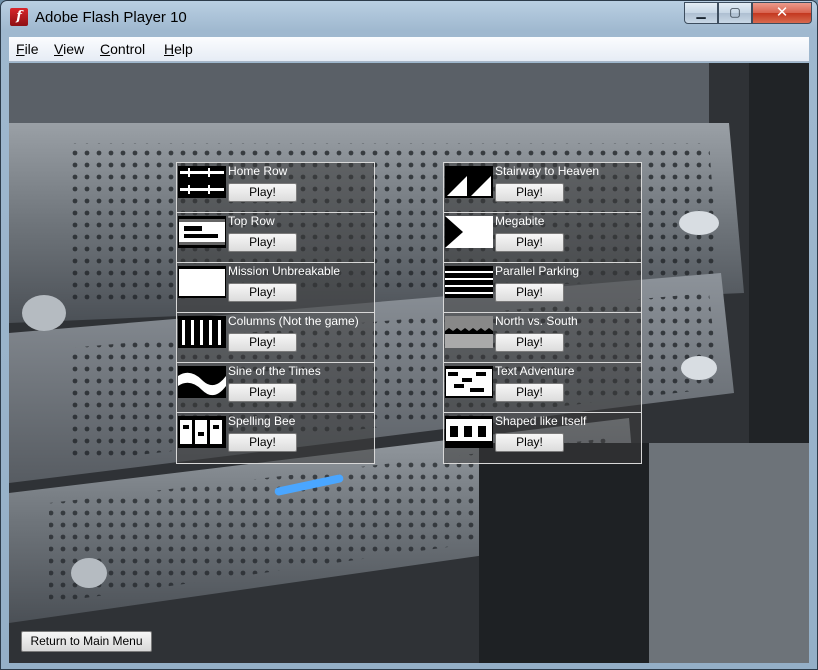 The width and height of the screenshot is (818, 670). I want to click on level-shaped-like-itself: Shaped like Itself Play!, so click(542, 438).